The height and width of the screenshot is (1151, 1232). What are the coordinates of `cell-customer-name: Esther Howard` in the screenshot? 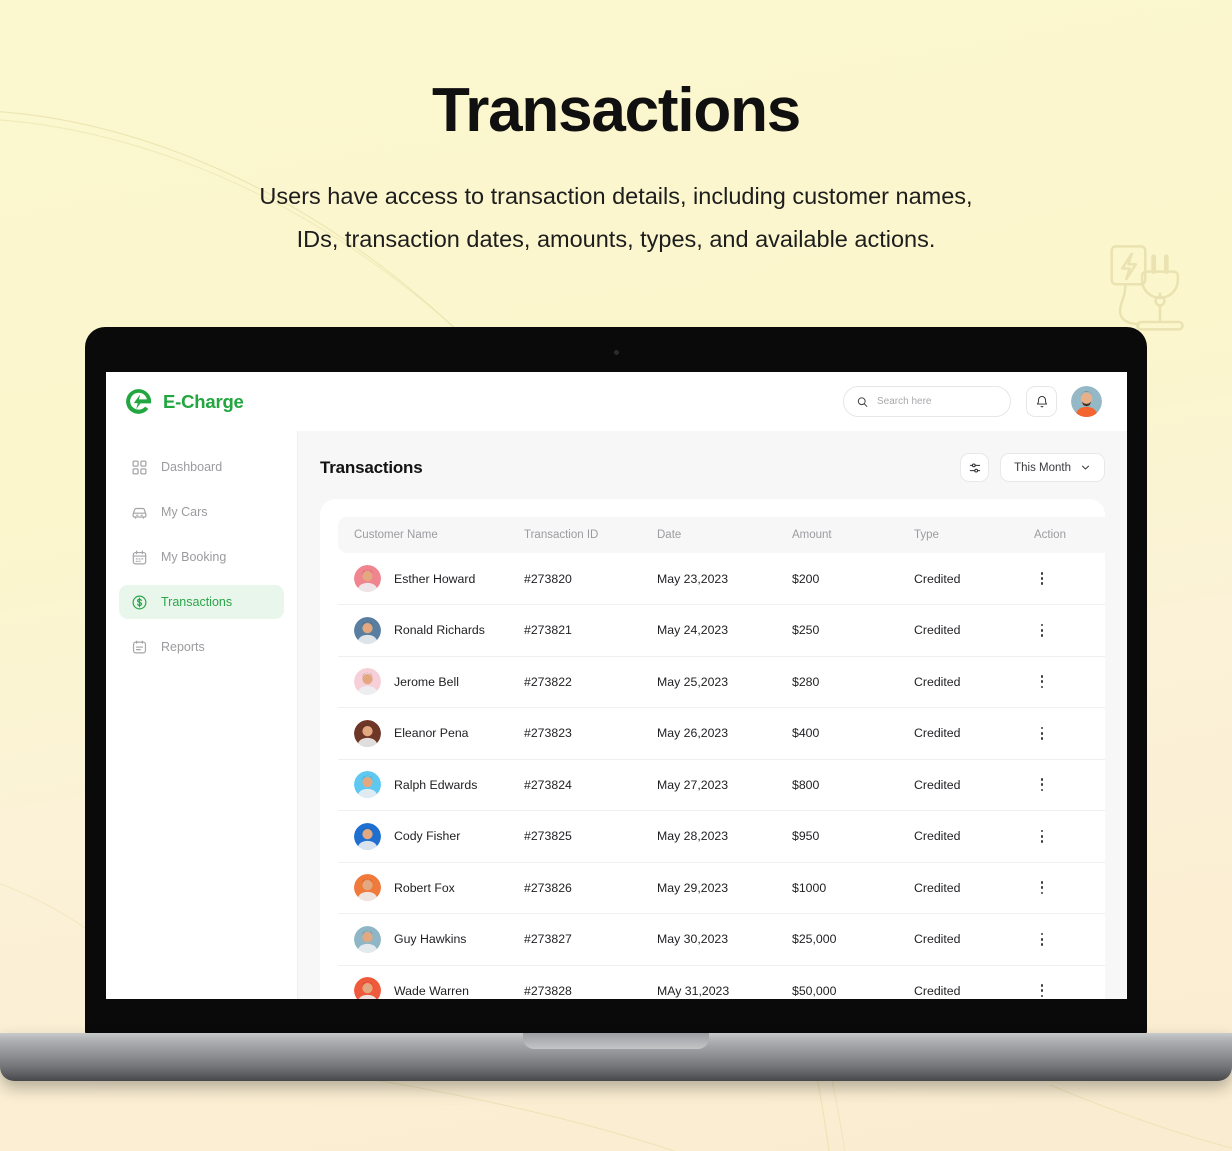 It's located at (431, 579).